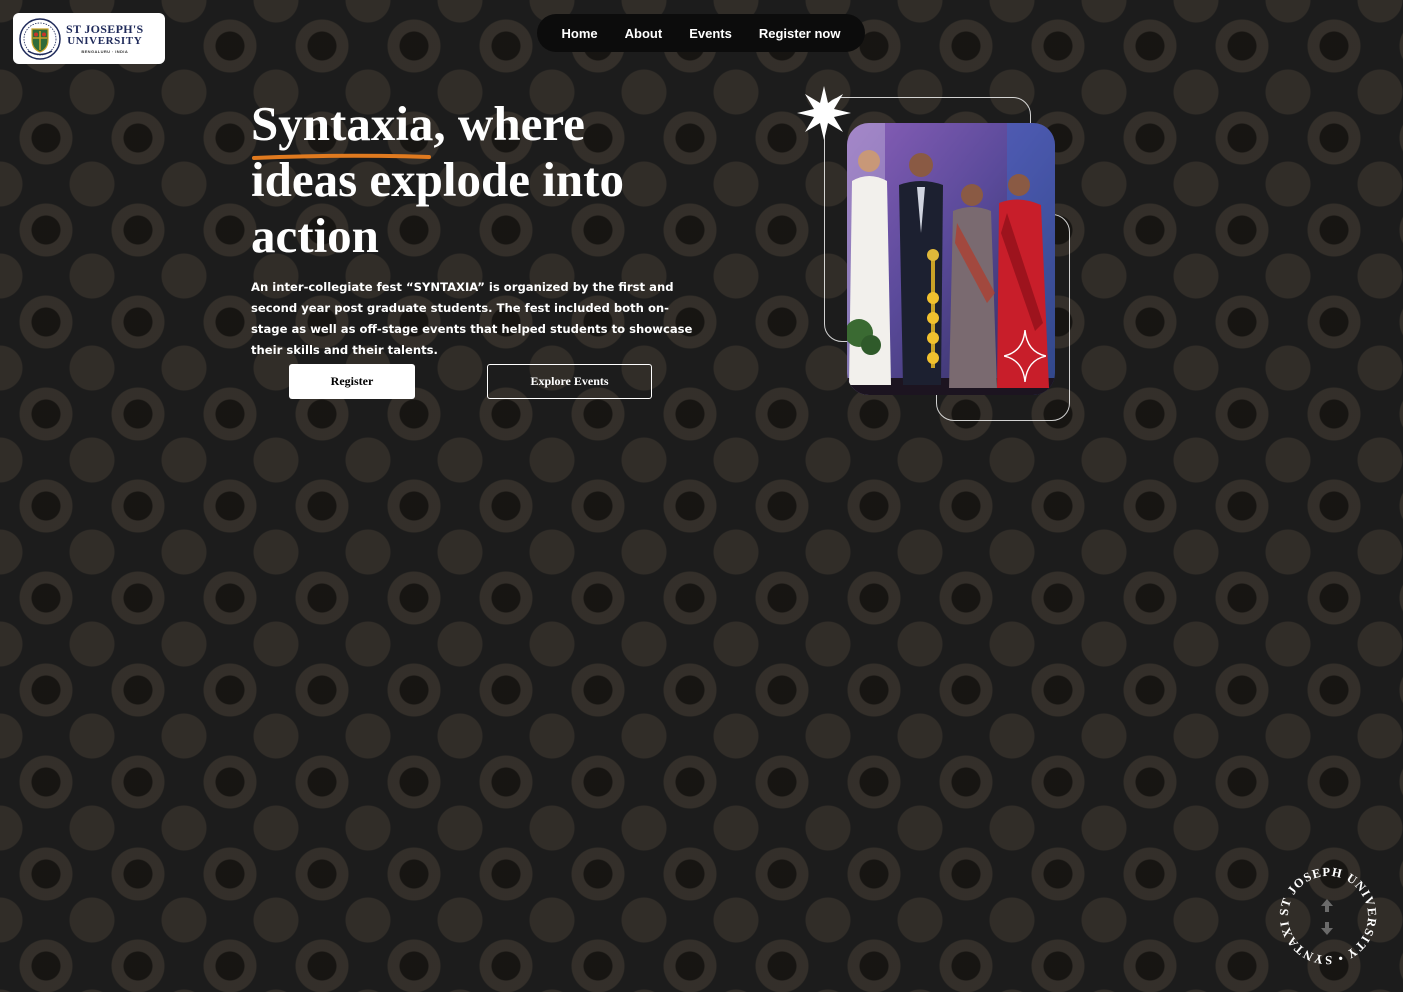 The height and width of the screenshot is (992, 1403). What do you see at coordinates (105, 51) in the screenshot?
I see `logo-line-3: BENGALURU · INDIA` at bounding box center [105, 51].